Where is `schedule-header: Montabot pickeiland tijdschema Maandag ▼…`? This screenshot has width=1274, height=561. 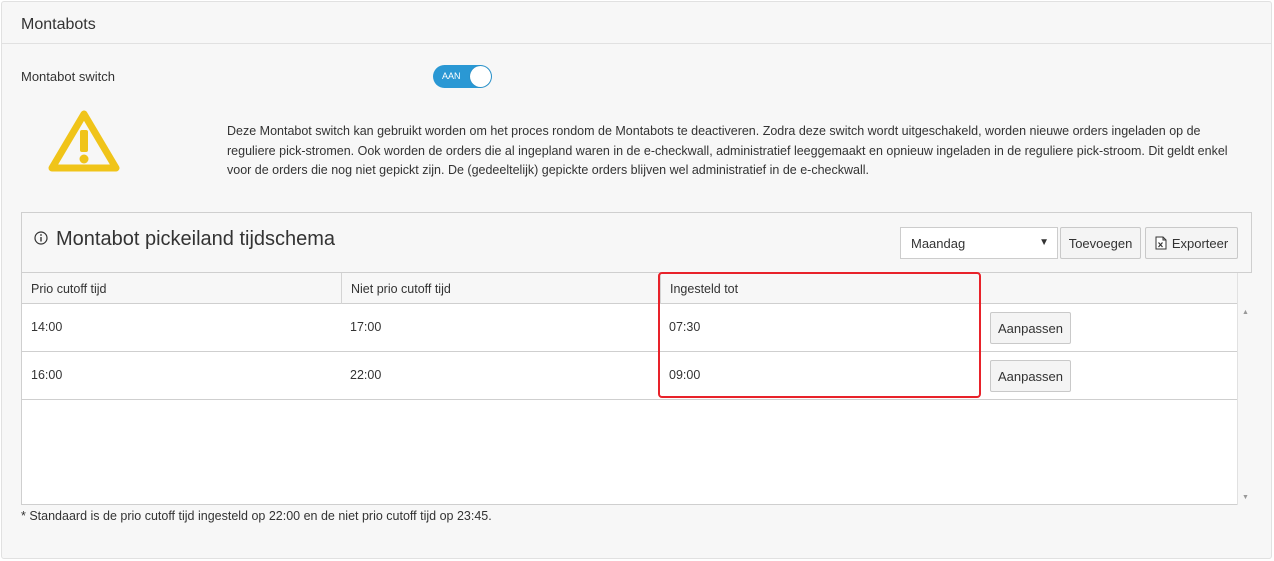
schedule-header: Montabot pickeiland tijdschema Maandag ▼… is located at coordinates (636, 243).